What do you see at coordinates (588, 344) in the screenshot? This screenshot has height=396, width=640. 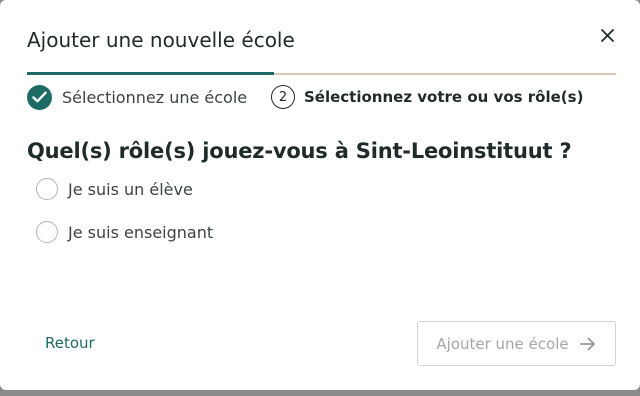 I see `arrow-right-icon` at bounding box center [588, 344].